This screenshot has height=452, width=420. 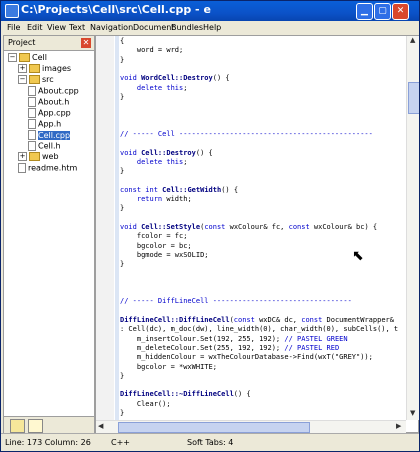 What do you see at coordinates (214, 427) in the screenshot?
I see `horizontal-scroll-thumb` at bounding box center [214, 427].